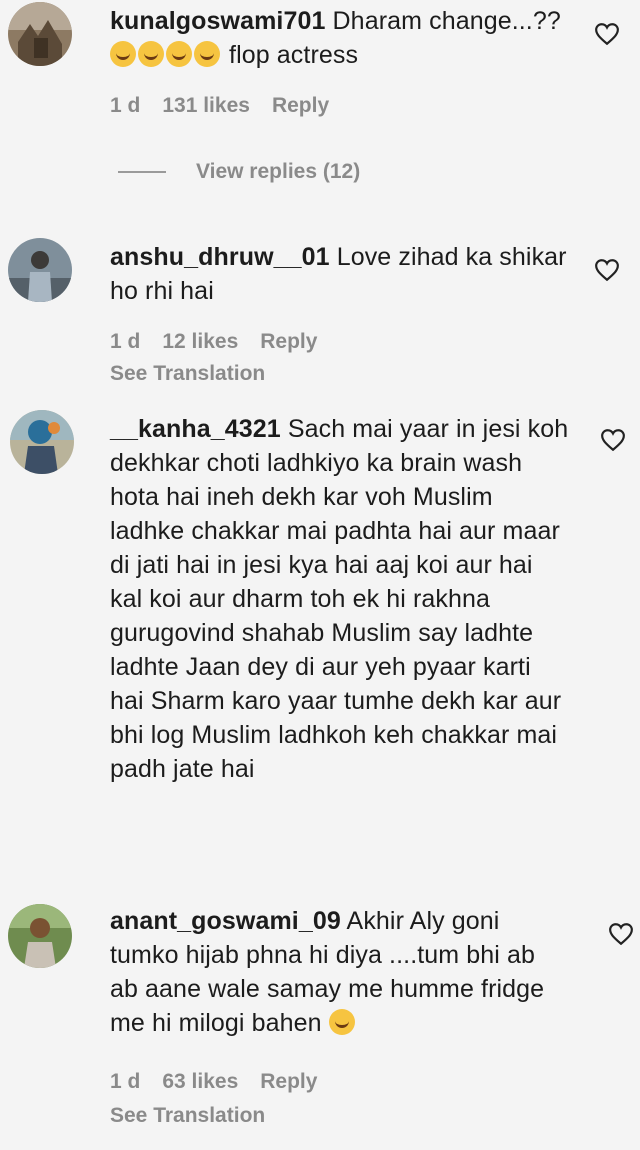  What do you see at coordinates (220, 257) in the screenshot?
I see `comment-username: anshu_dhruw__01` at bounding box center [220, 257].